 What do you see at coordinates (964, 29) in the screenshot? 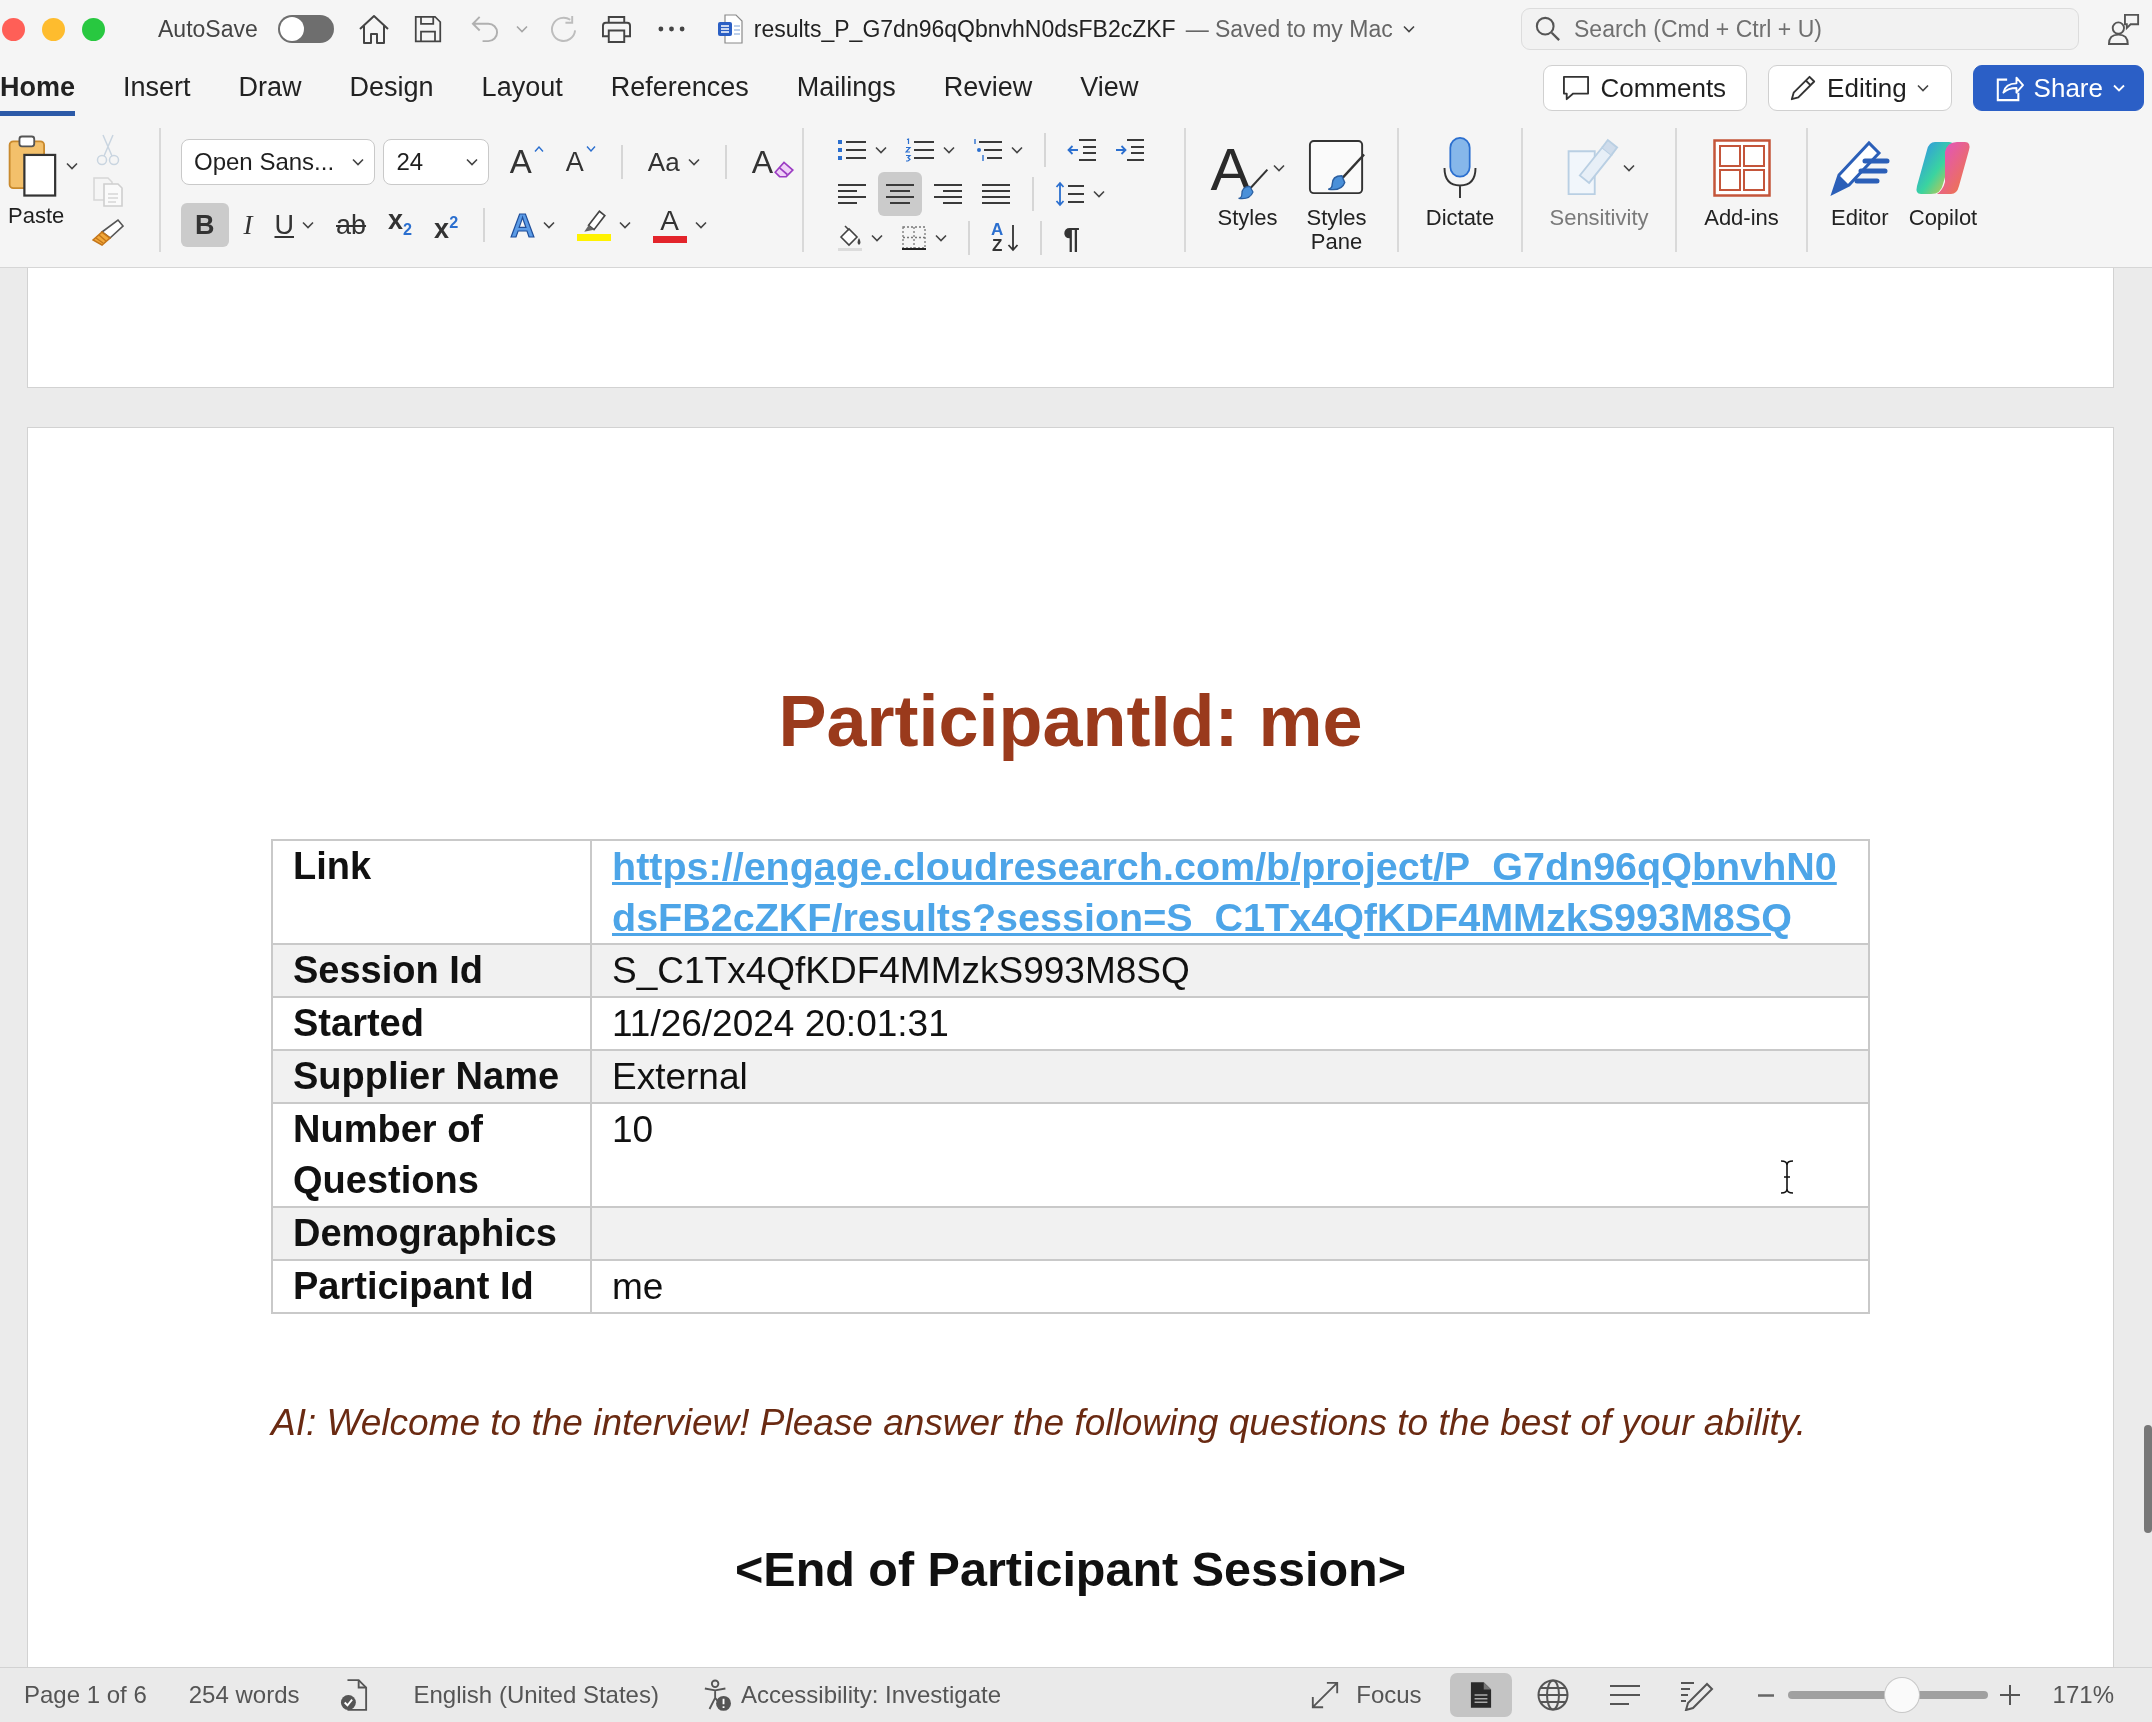
I see `document-name: results_P_G7dn96qQbnvhN0dsFB2cZKF` at bounding box center [964, 29].